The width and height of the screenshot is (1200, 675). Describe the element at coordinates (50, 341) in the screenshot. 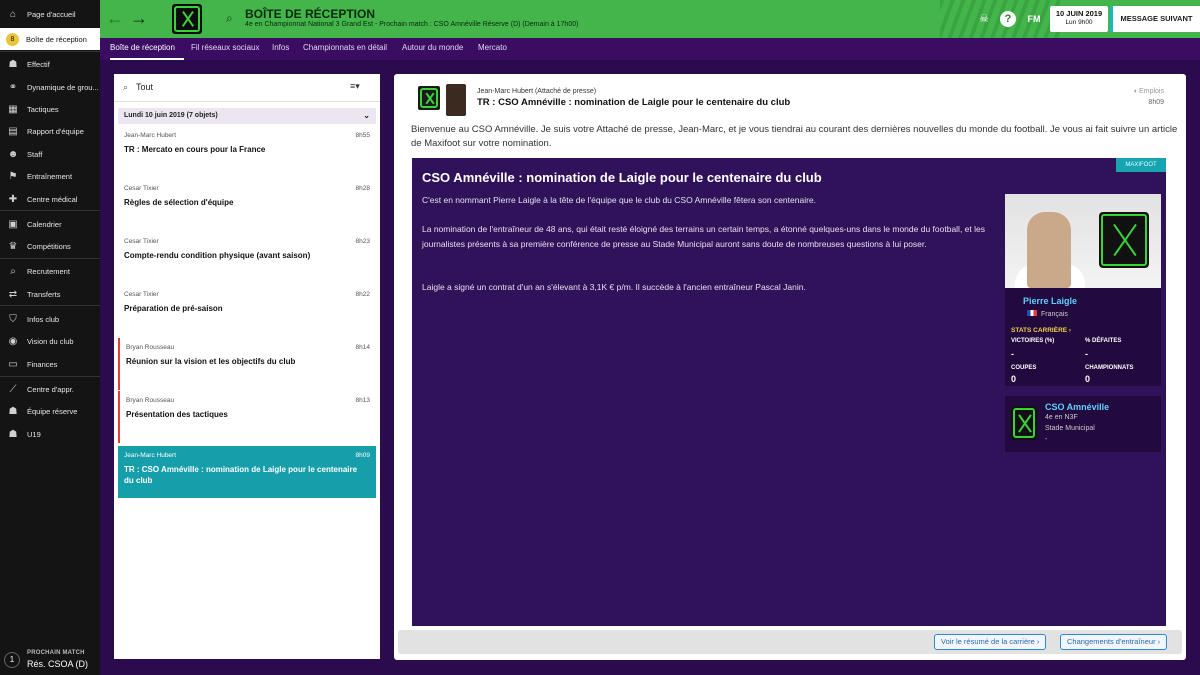

I see `sidebar-item-club-vision: ◉ Vision du club` at that location.